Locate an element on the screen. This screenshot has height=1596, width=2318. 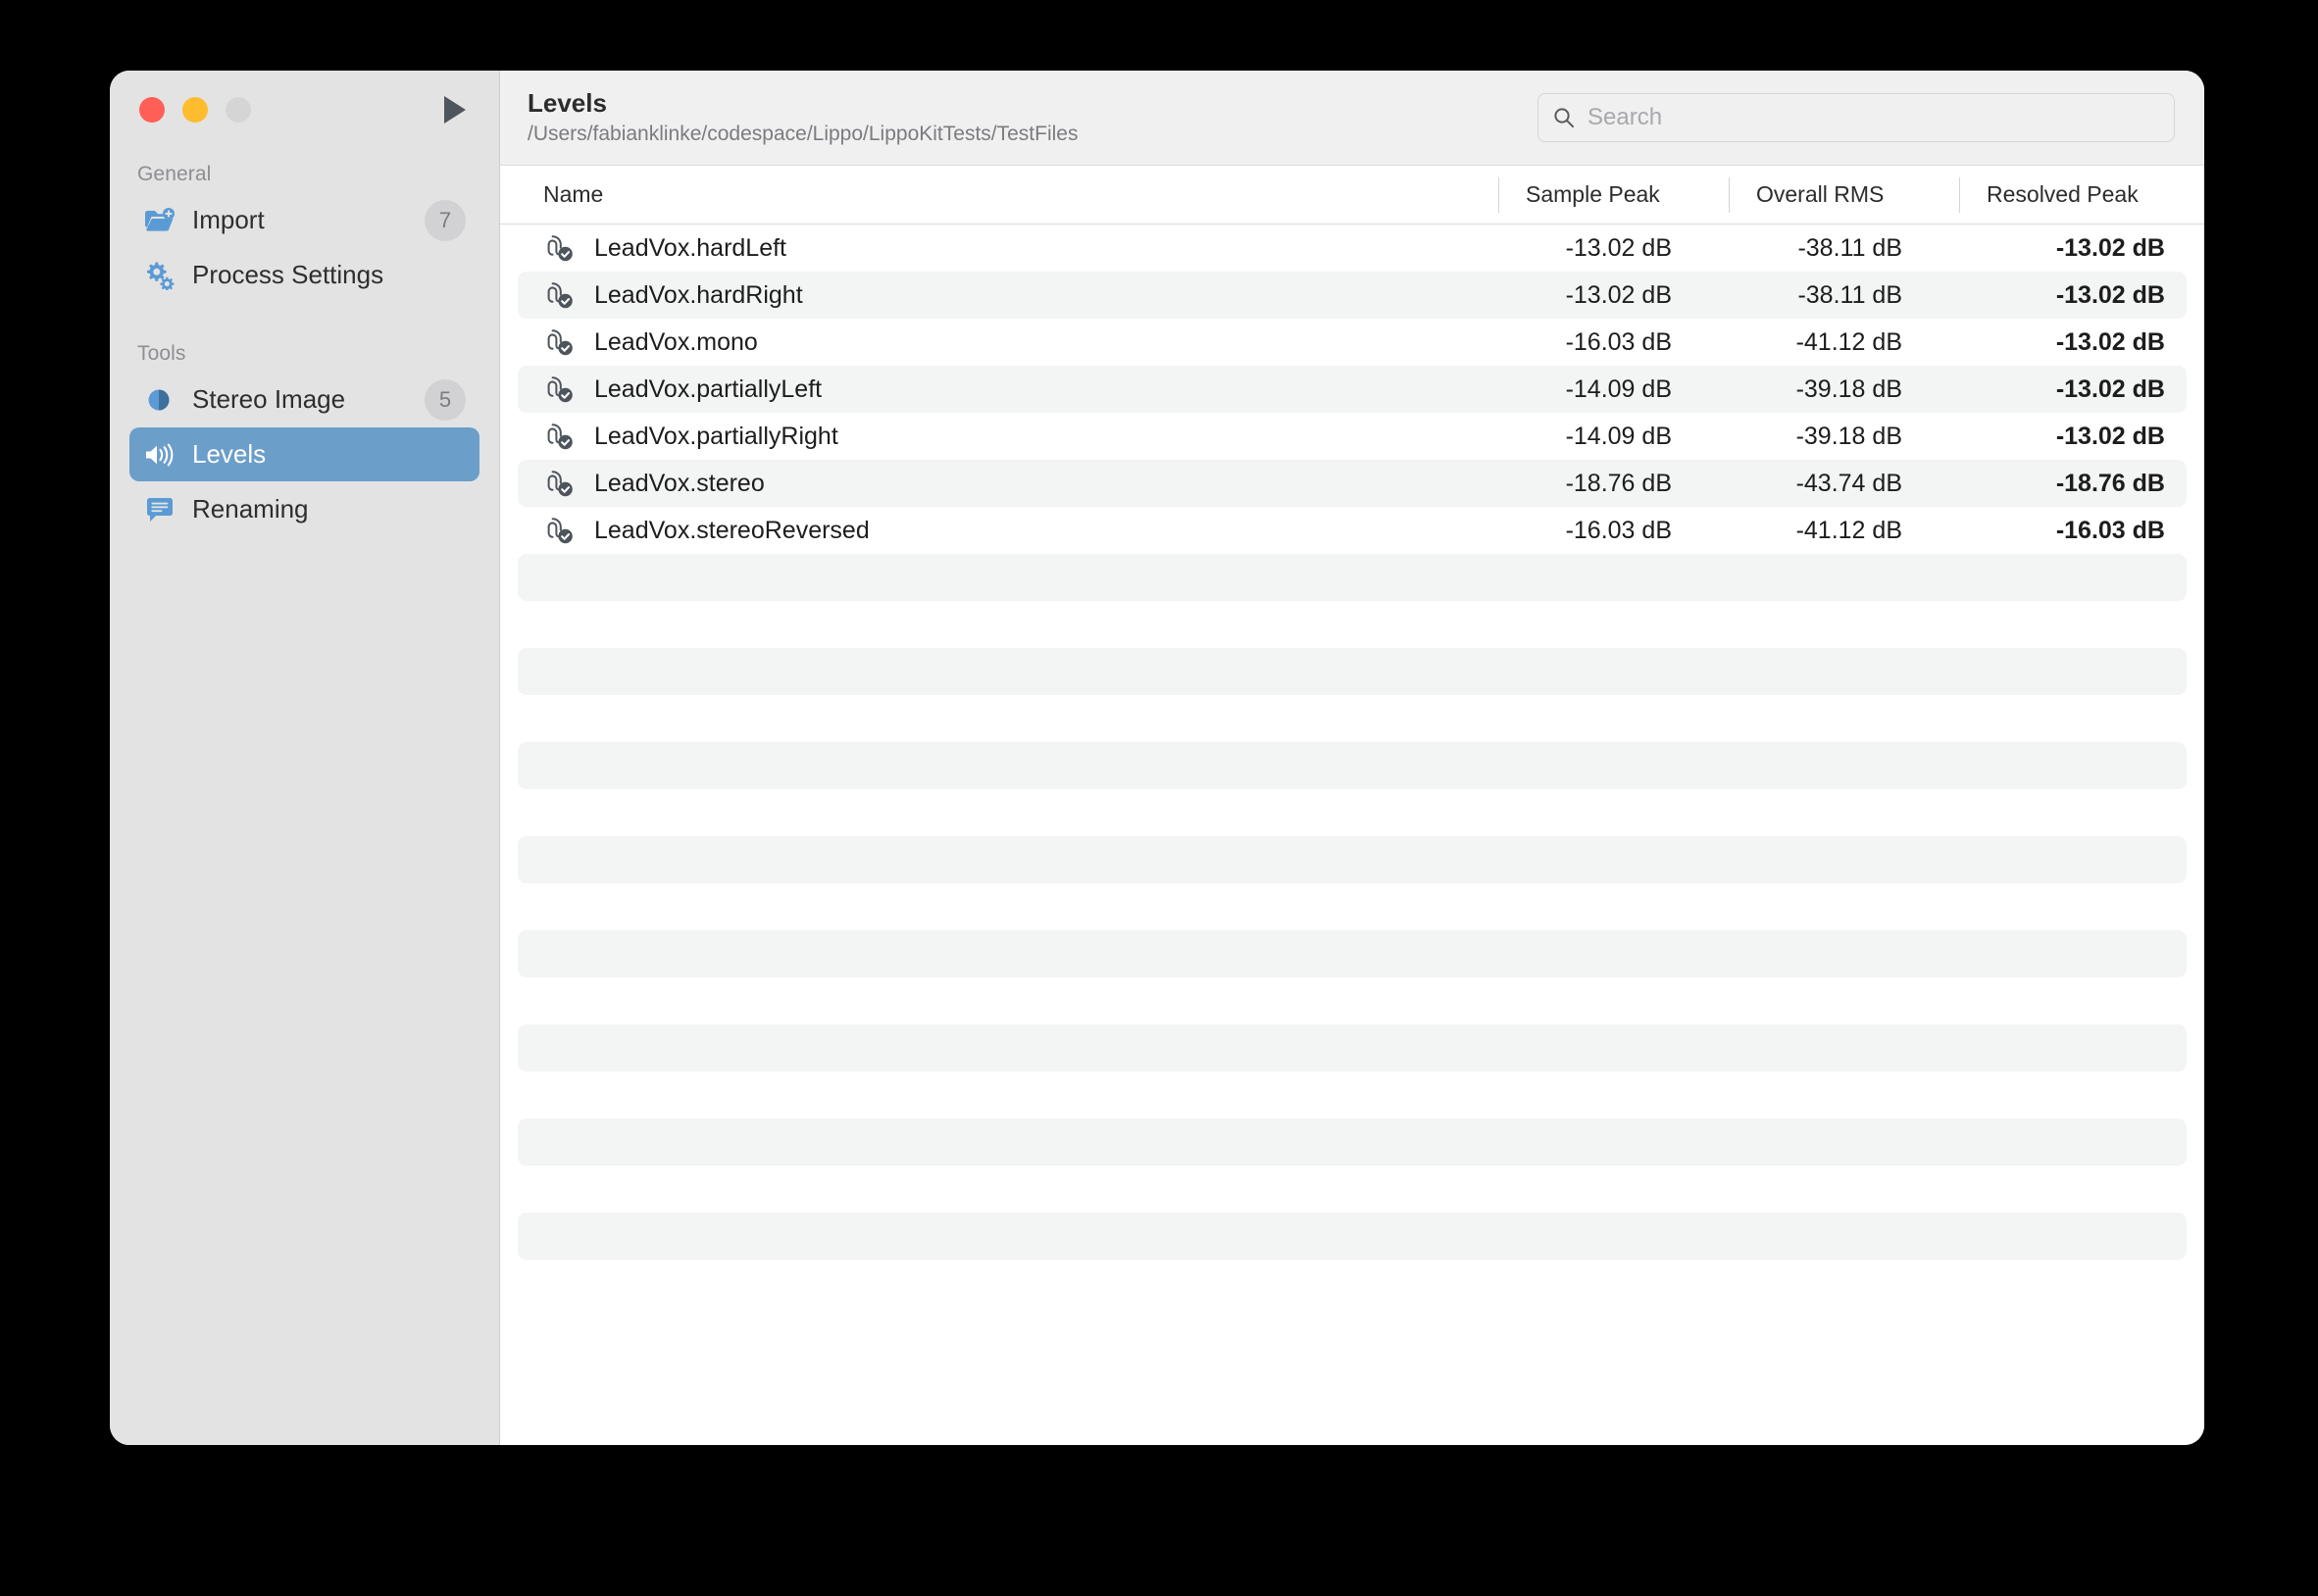
sidebar-section-general-label: General is located at coordinates (174, 174).